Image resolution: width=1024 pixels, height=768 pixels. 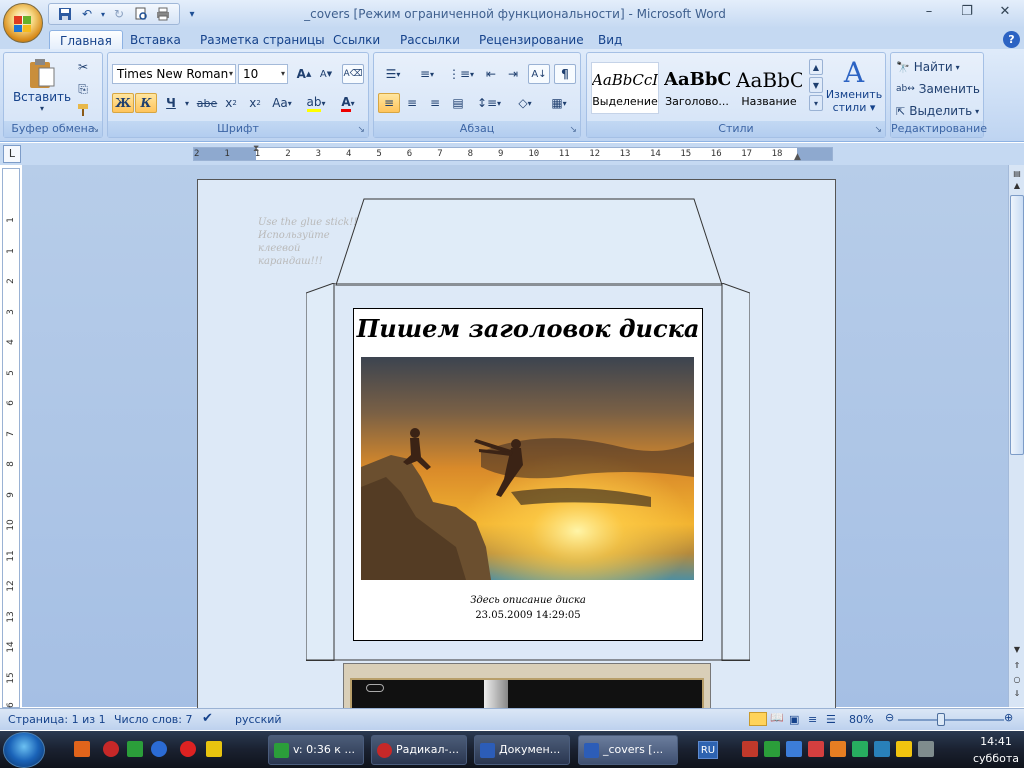 What do you see at coordinates (758, 719) in the screenshot?
I see `print-layout-icon` at bounding box center [758, 719].